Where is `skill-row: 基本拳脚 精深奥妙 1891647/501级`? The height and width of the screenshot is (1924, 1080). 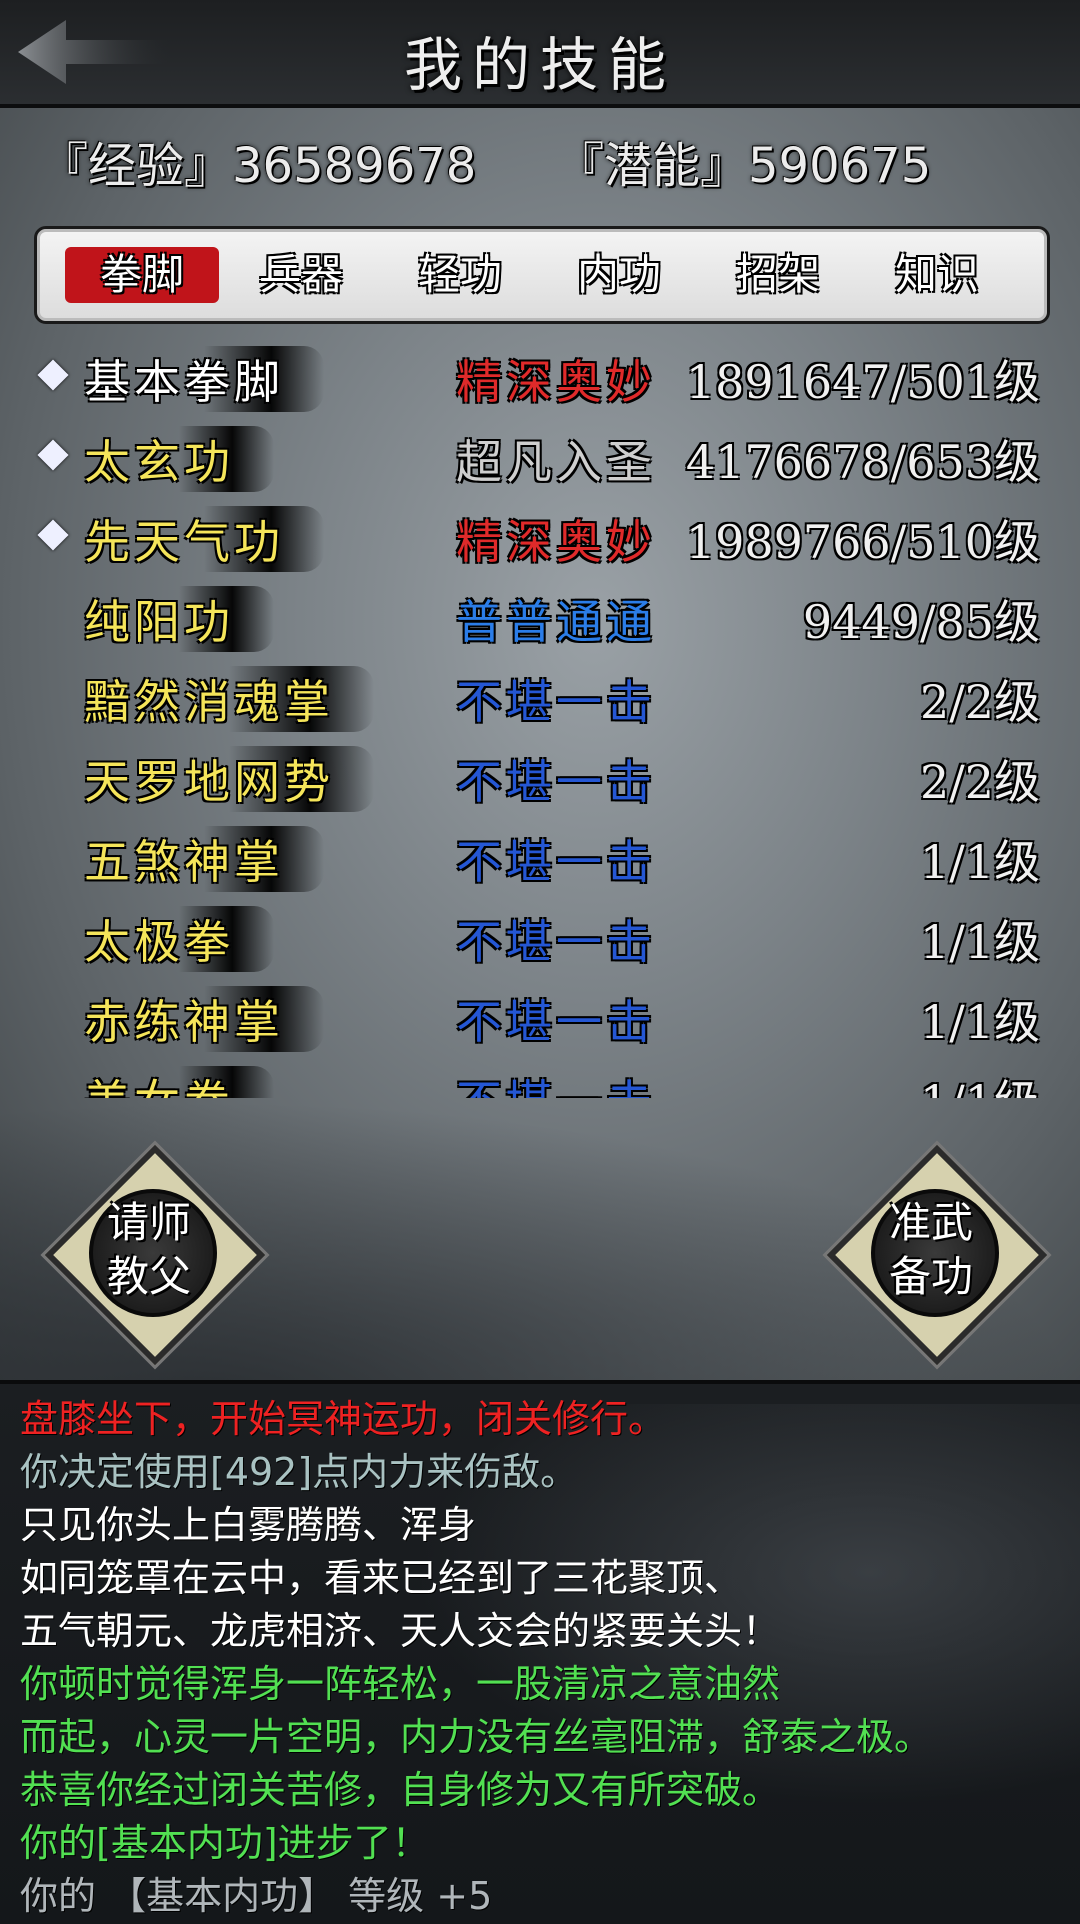
skill-row: 基本拳脚 精深奥妙 1891647/501级 is located at coordinates (540, 376).